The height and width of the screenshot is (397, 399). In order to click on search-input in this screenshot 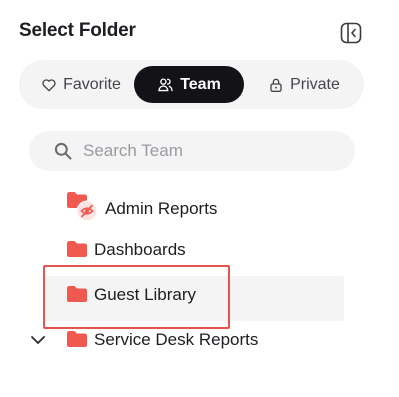, I will do `click(213, 151)`.